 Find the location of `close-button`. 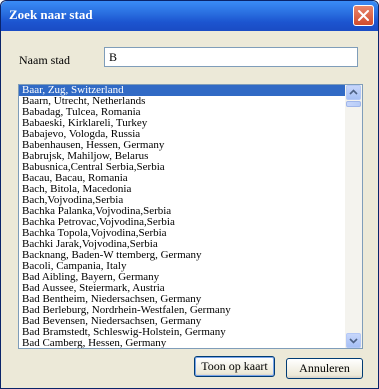

close-button is located at coordinates (363, 15).